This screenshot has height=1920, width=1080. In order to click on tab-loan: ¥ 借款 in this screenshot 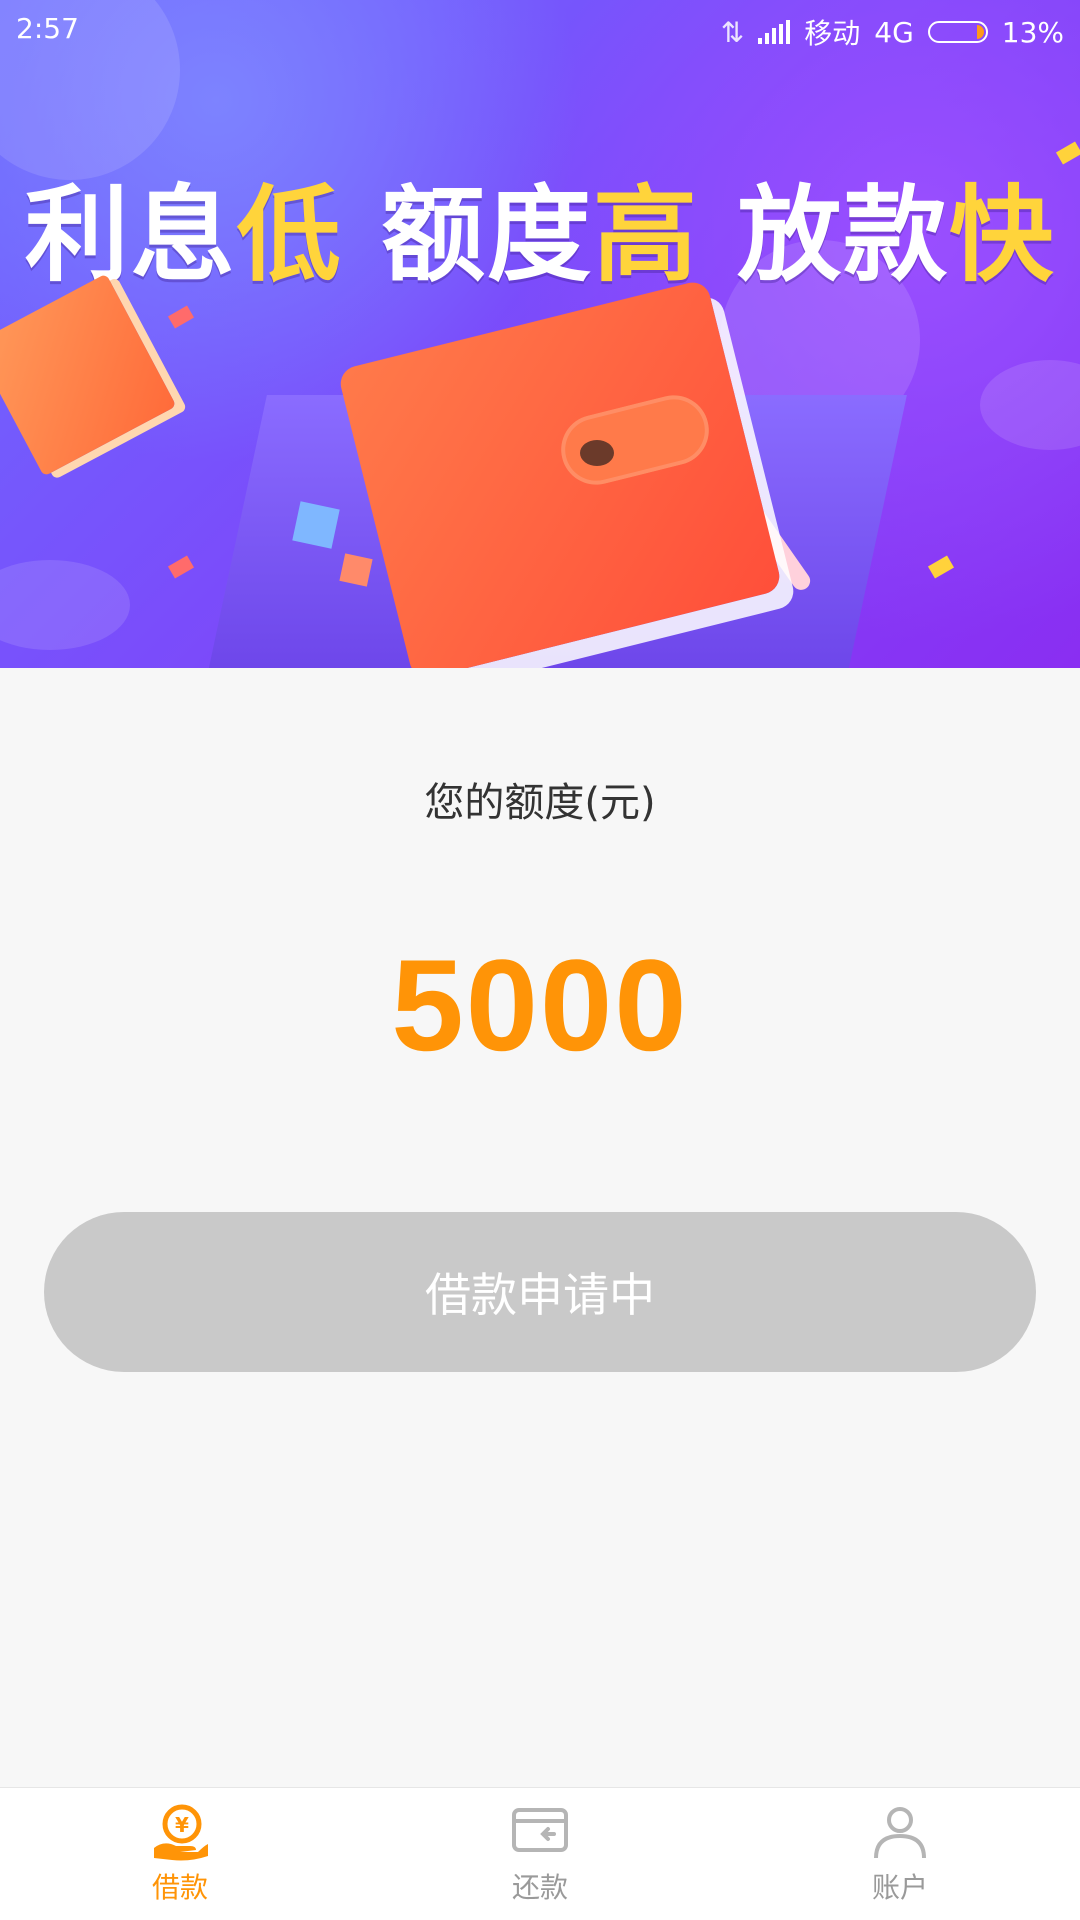, I will do `click(180, 1854)`.